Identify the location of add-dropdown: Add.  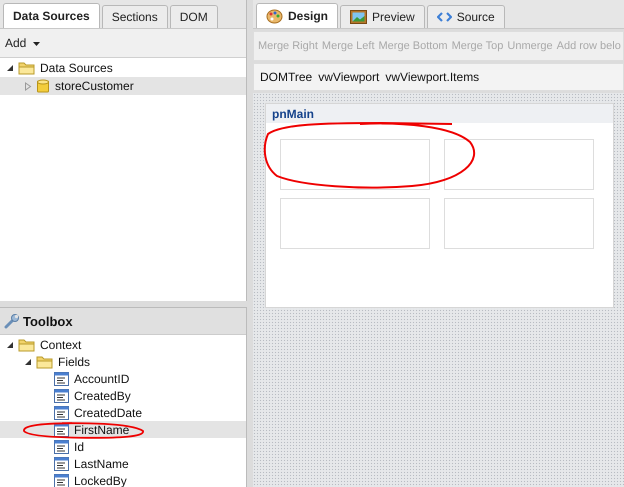
(22, 43).